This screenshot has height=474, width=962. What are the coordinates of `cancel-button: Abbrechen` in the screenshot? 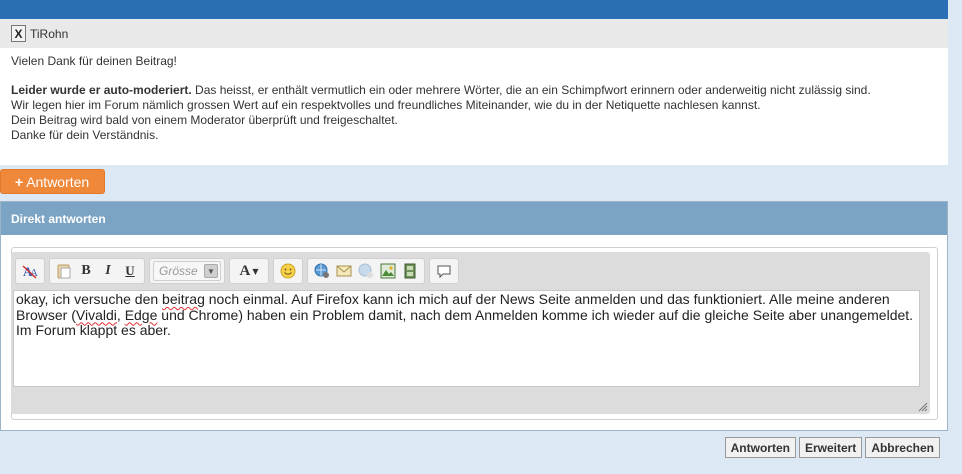 It's located at (902, 447).